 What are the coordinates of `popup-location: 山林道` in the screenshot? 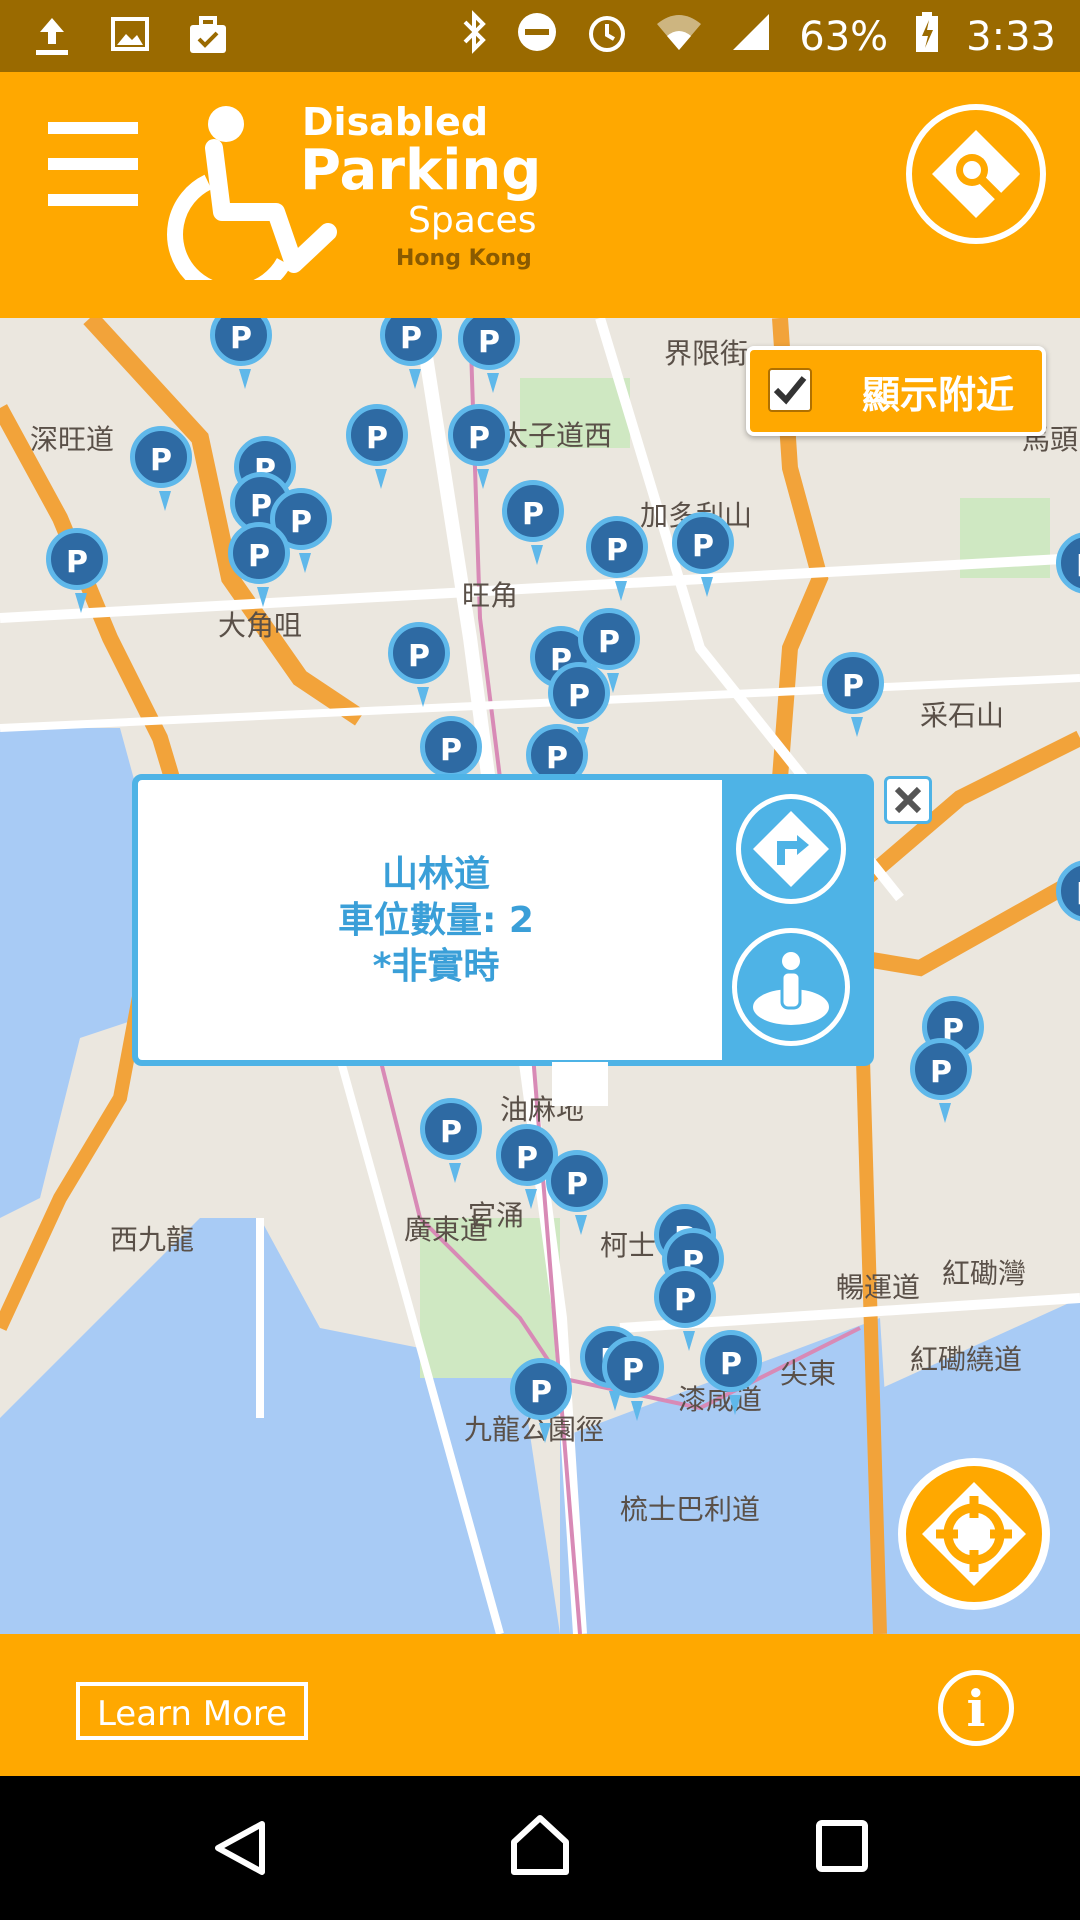 It's located at (435, 874).